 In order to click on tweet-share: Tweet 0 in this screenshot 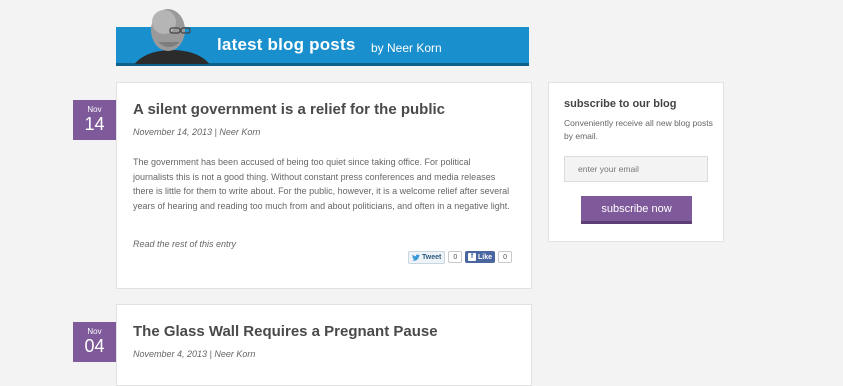, I will do `click(435, 257)`.